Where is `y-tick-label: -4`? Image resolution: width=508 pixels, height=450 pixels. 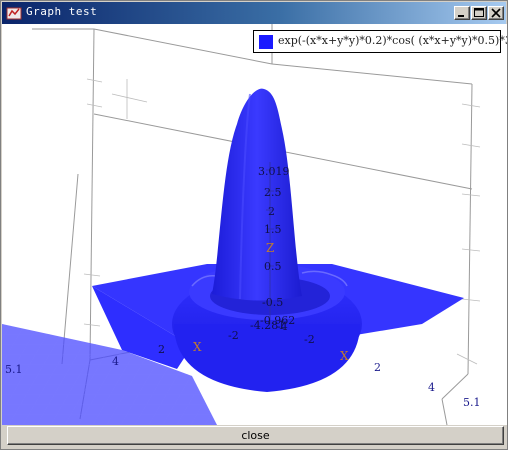
y-tick-label: -4 is located at coordinates (282, 326).